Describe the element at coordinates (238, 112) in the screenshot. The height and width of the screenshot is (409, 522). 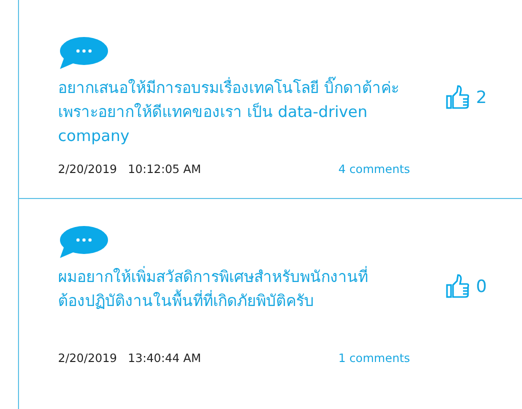
I see `post-text: อยากเสนอให้มีการอบรมเรื่องเทคโนโลยี บิ๊กดาต้าค่ะ เพราะอยากให้ดีแทคของเรา เป็น data-driven company` at that location.